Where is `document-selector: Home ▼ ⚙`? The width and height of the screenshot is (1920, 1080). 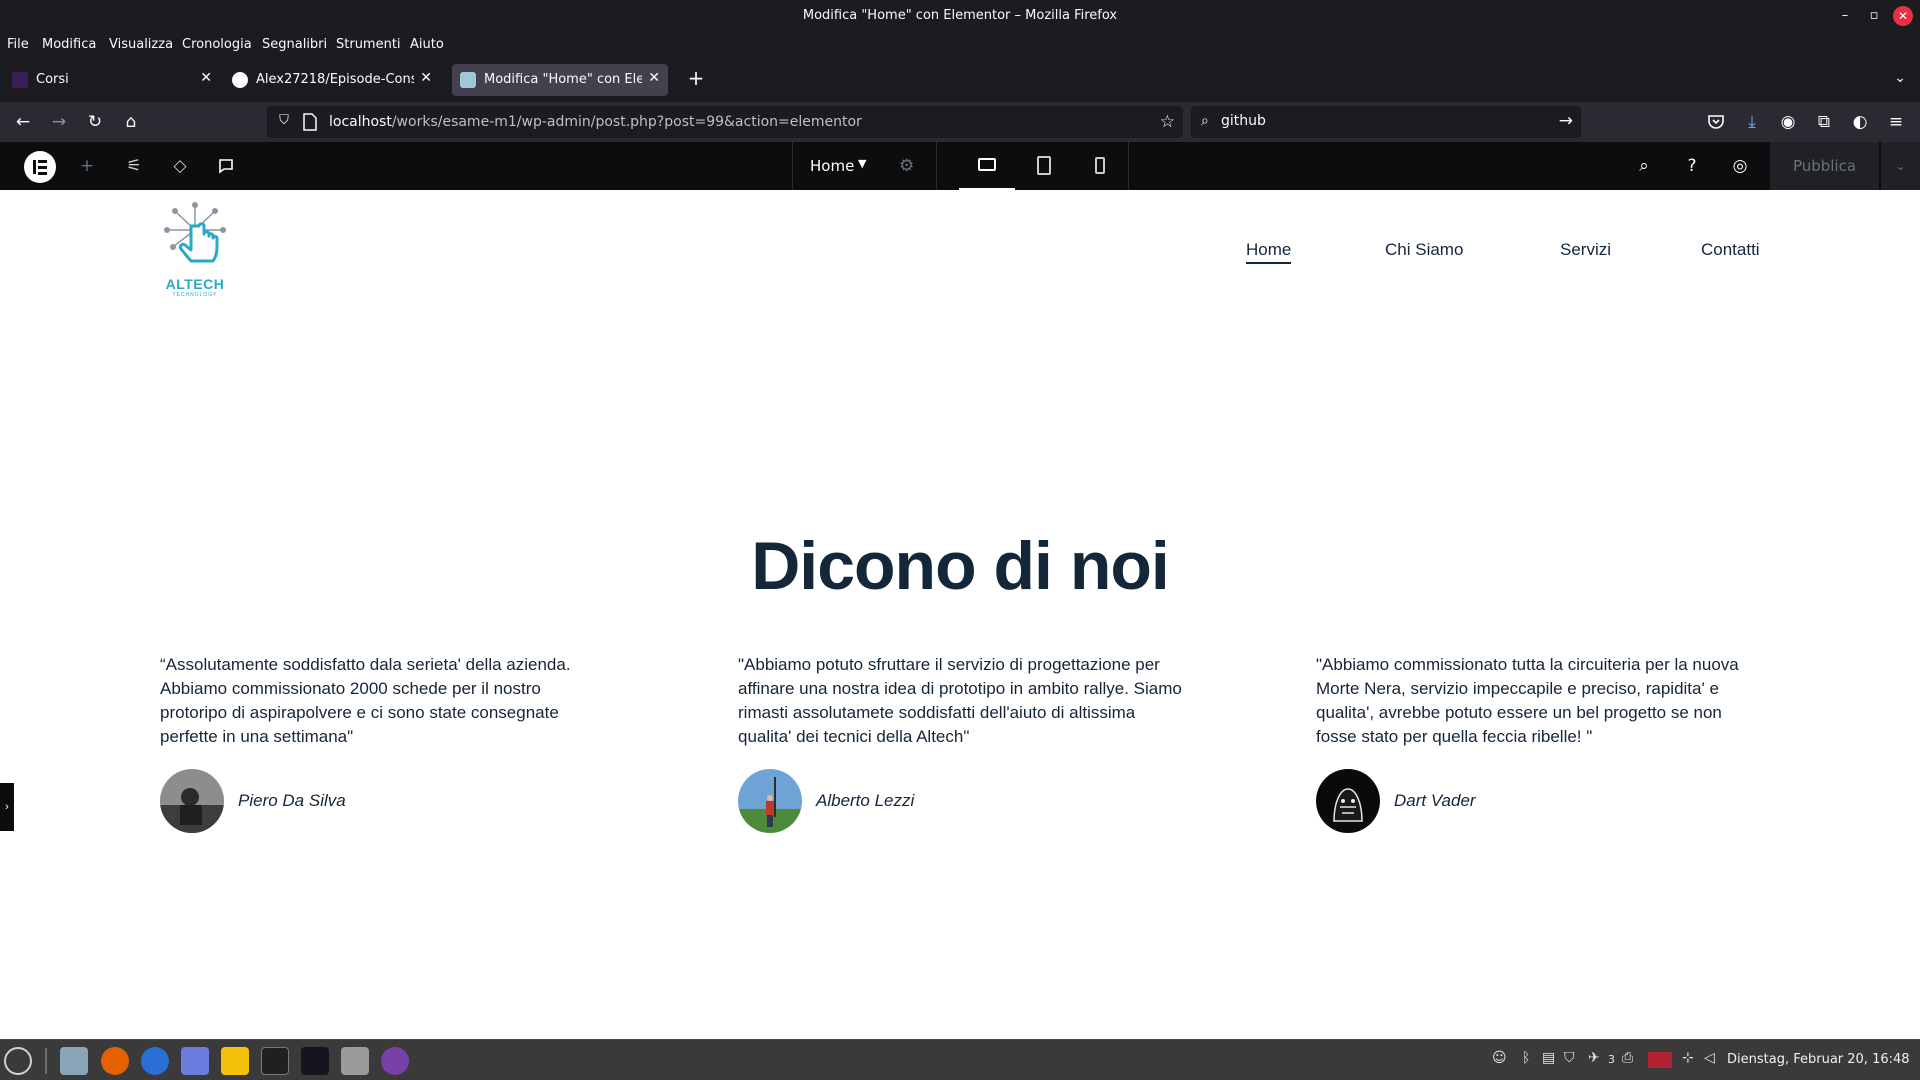
document-selector: Home ▼ ⚙ is located at coordinates (864, 166).